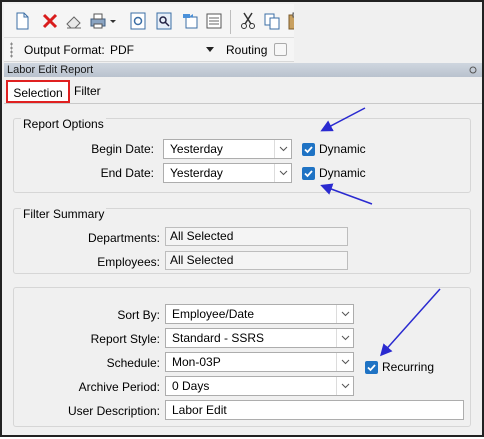 The width and height of the screenshot is (484, 439). What do you see at coordinates (138, 21) in the screenshot?
I see `preview-icon` at bounding box center [138, 21].